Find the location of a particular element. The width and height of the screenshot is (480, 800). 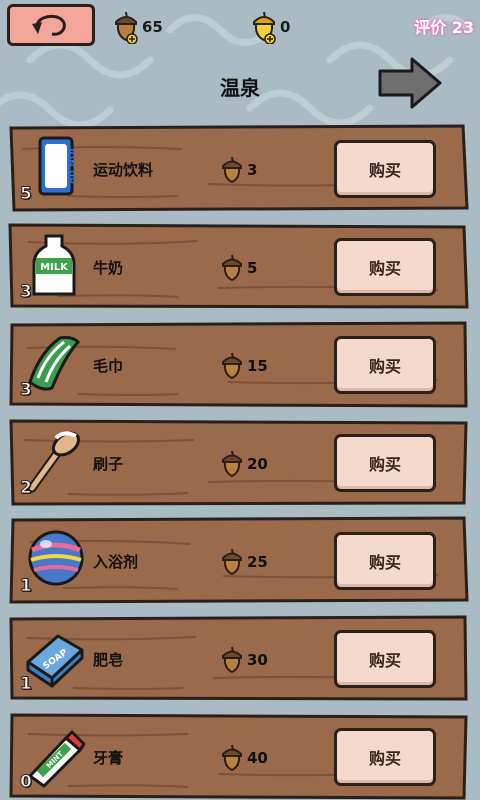

item-name: 牛奶 is located at coordinates (108, 268).